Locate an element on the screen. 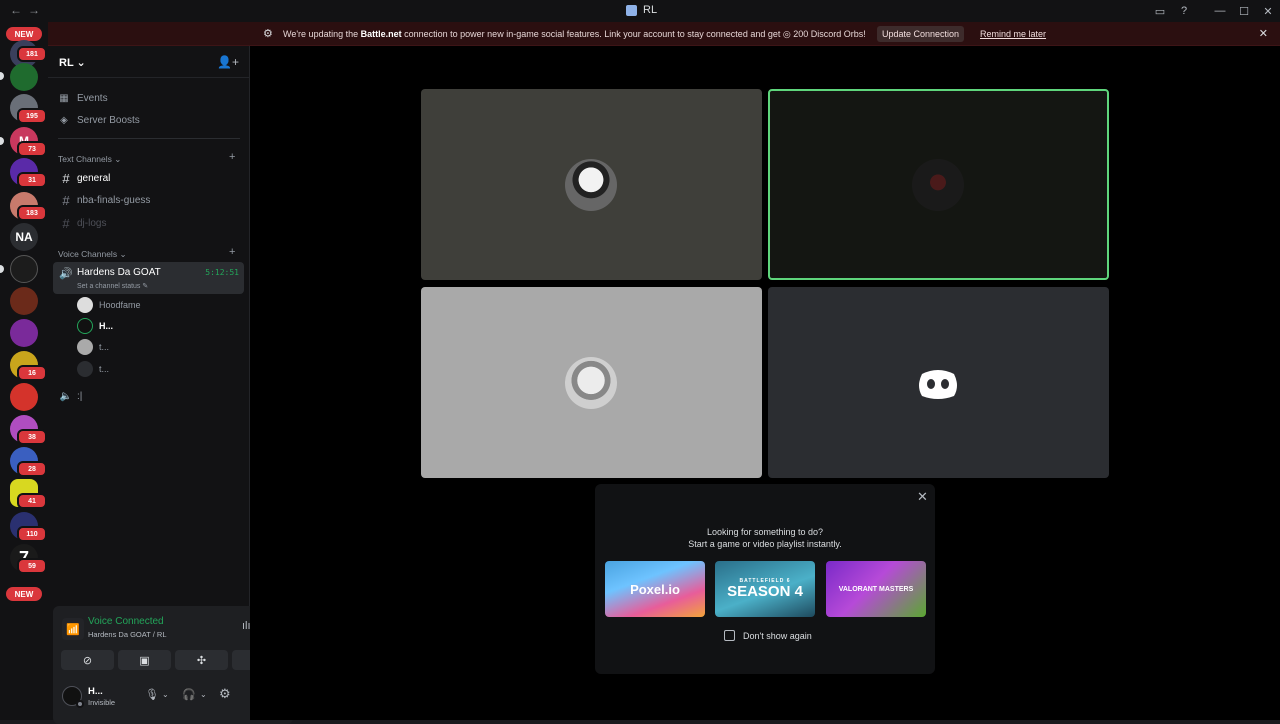  title-bar: ←→ RL ▭ ? — ☐ ✕ is located at coordinates (640, 11).